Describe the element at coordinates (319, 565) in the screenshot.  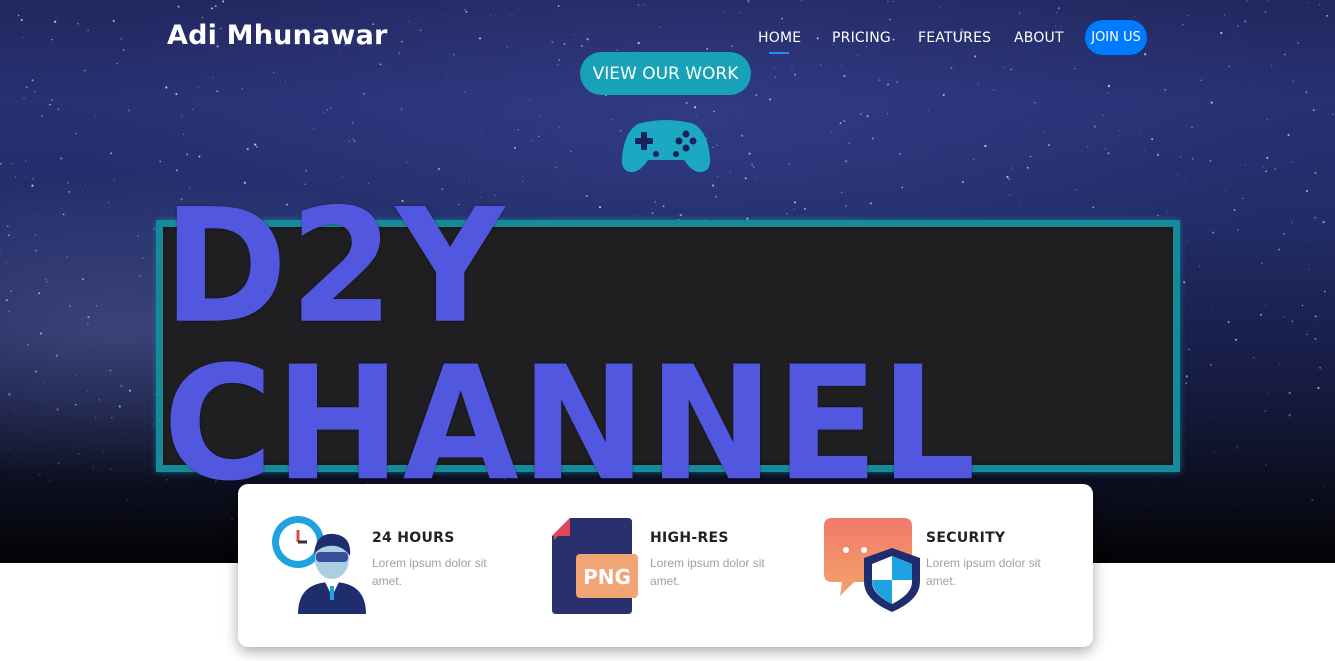
I see `clock-person-icon` at that location.